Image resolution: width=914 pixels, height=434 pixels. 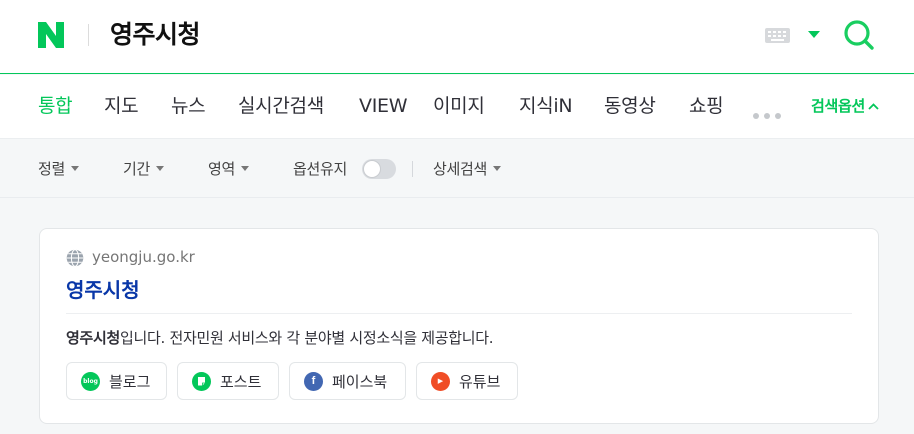 What do you see at coordinates (459, 313) in the screenshot?
I see `card-divider` at bounding box center [459, 313].